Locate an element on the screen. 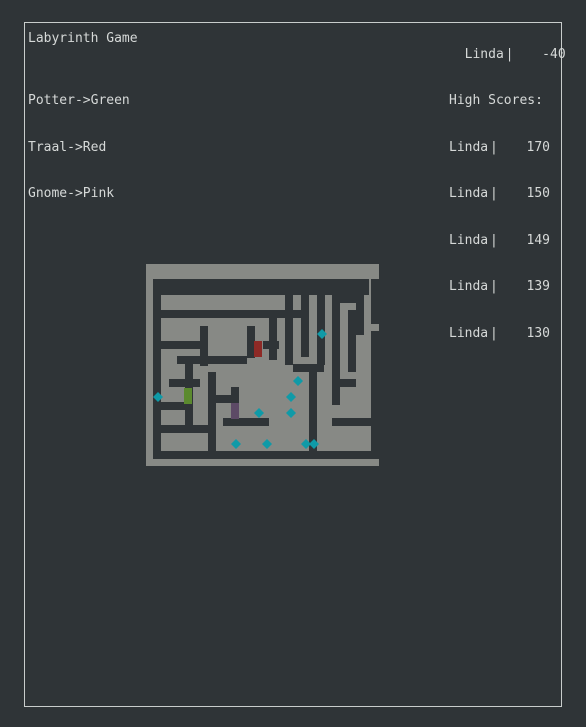  legend-traal: Traal->Red is located at coordinates (67, 147).